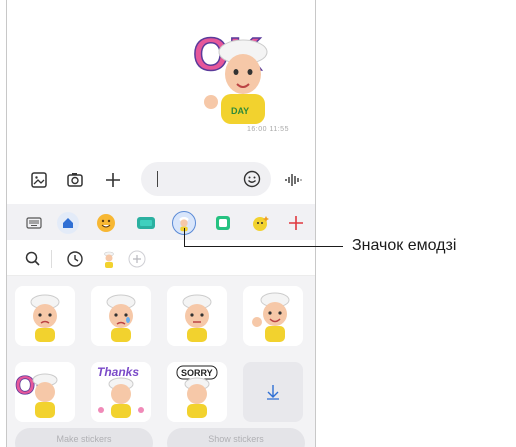  What do you see at coordinates (75, 180) in the screenshot?
I see `camera-icon` at bounding box center [75, 180].